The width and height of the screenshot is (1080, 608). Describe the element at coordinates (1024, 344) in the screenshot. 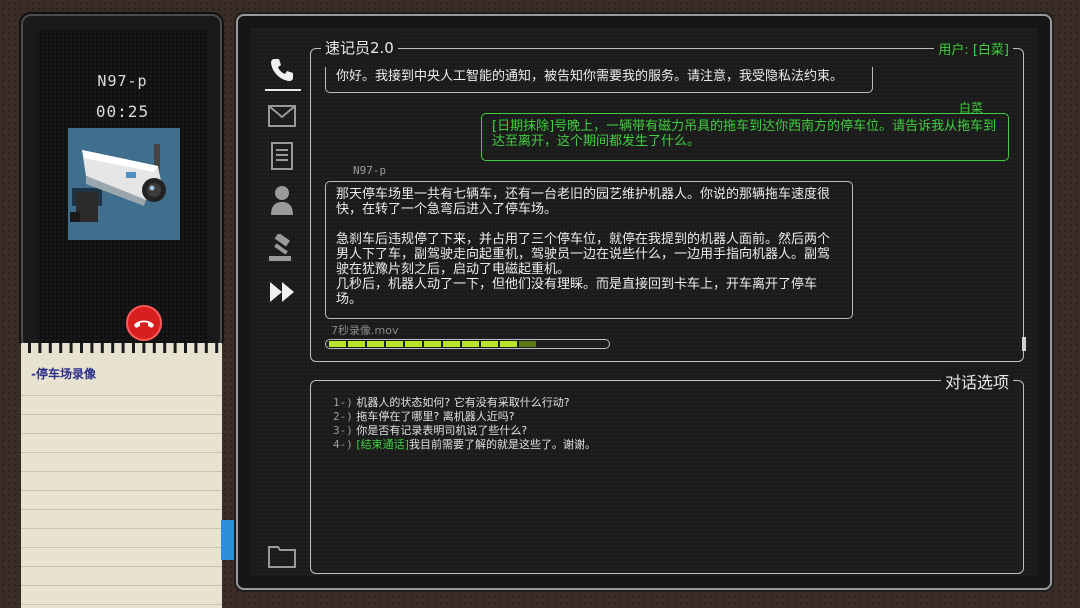

I see `transcript-scrollbar` at that location.